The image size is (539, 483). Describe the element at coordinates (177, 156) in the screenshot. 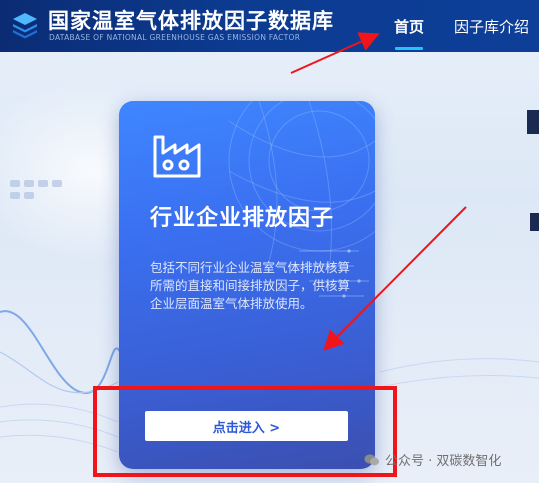

I see `factory-icon` at that location.